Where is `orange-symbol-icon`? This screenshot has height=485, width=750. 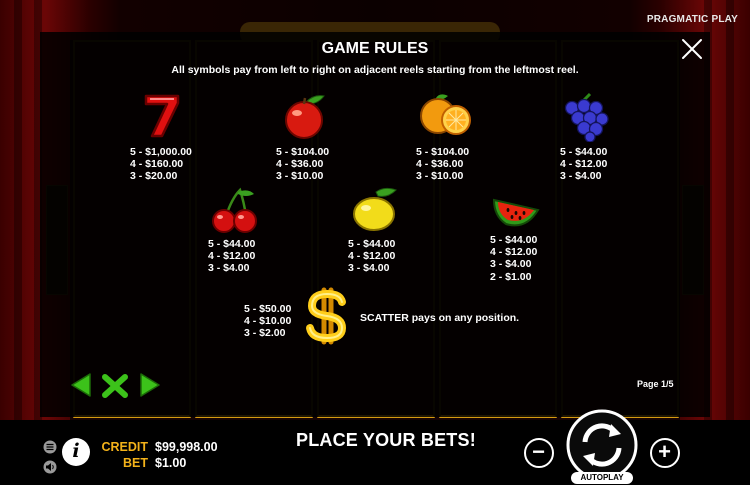
orange-symbol-icon is located at coordinates (446, 115).